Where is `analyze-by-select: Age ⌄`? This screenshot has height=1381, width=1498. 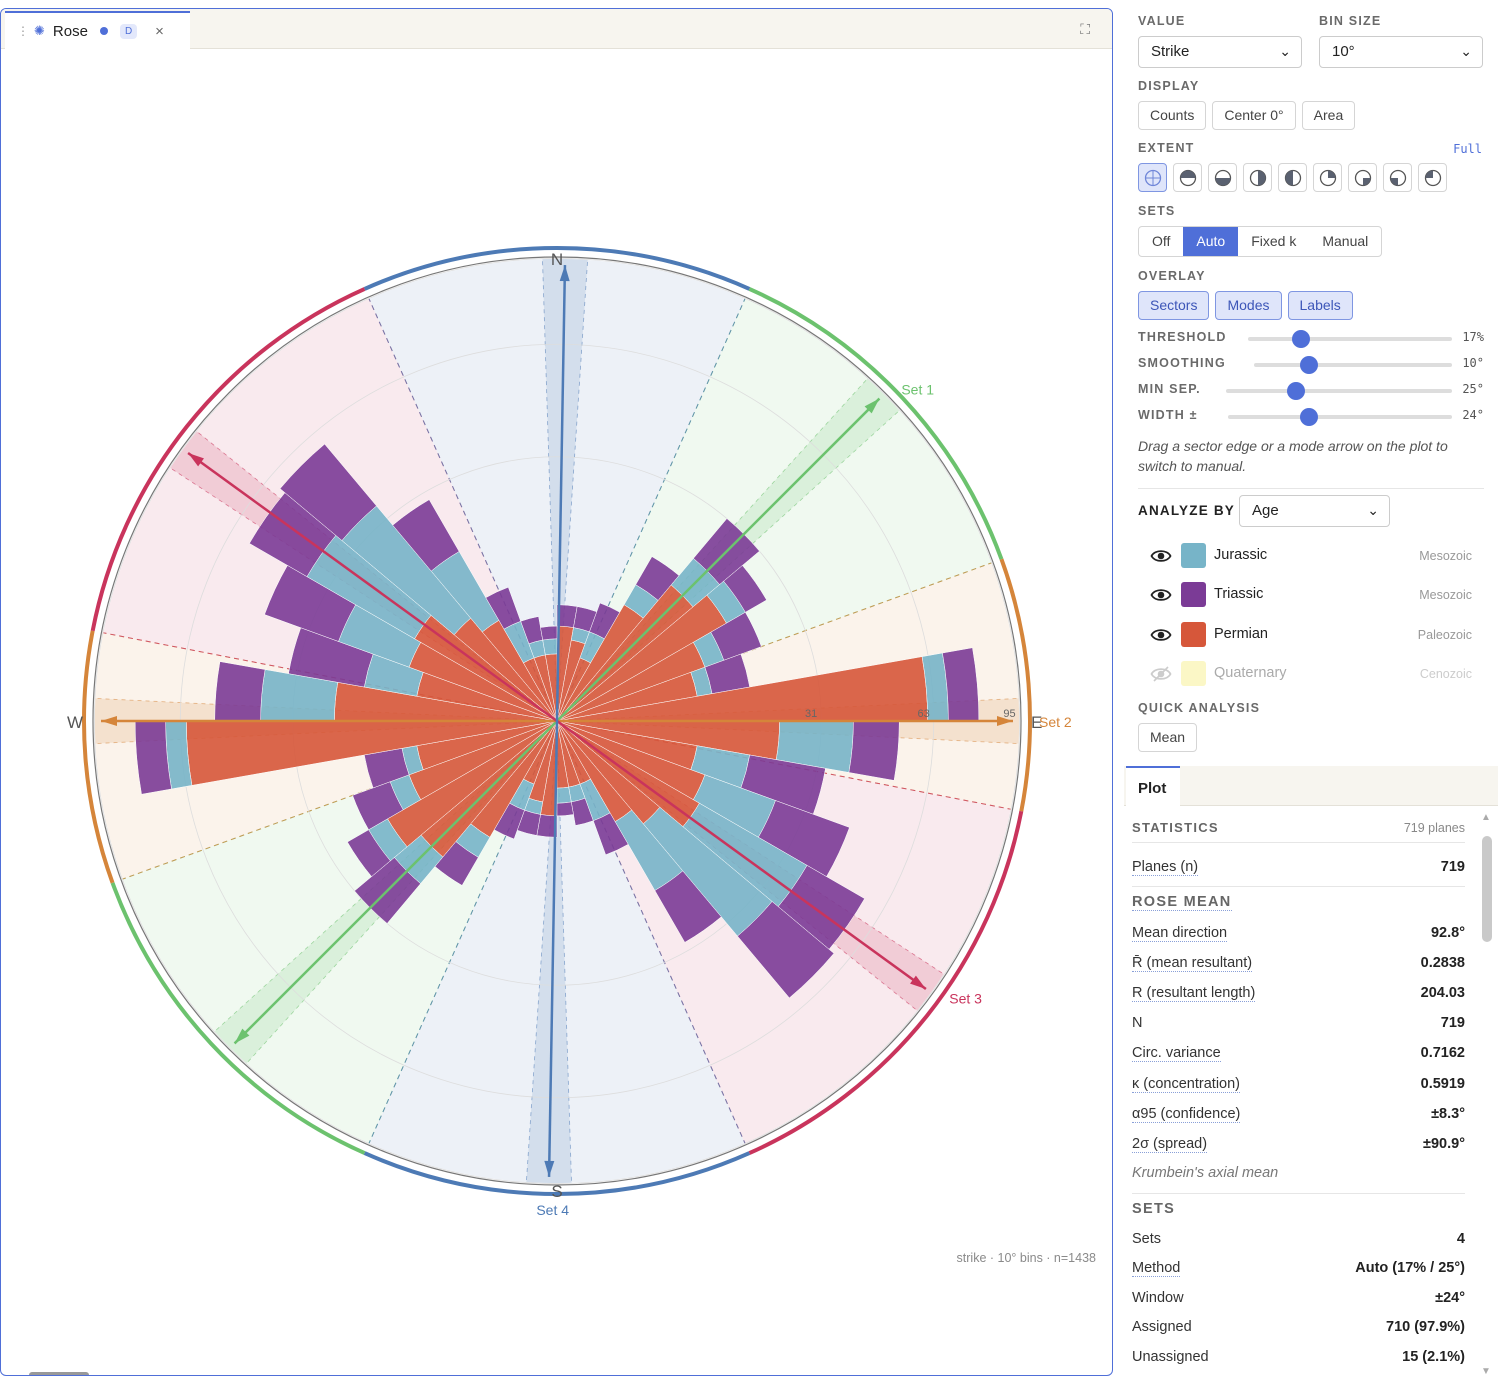 analyze-by-select: Age ⌄ is located at coordinates (1314, 511).